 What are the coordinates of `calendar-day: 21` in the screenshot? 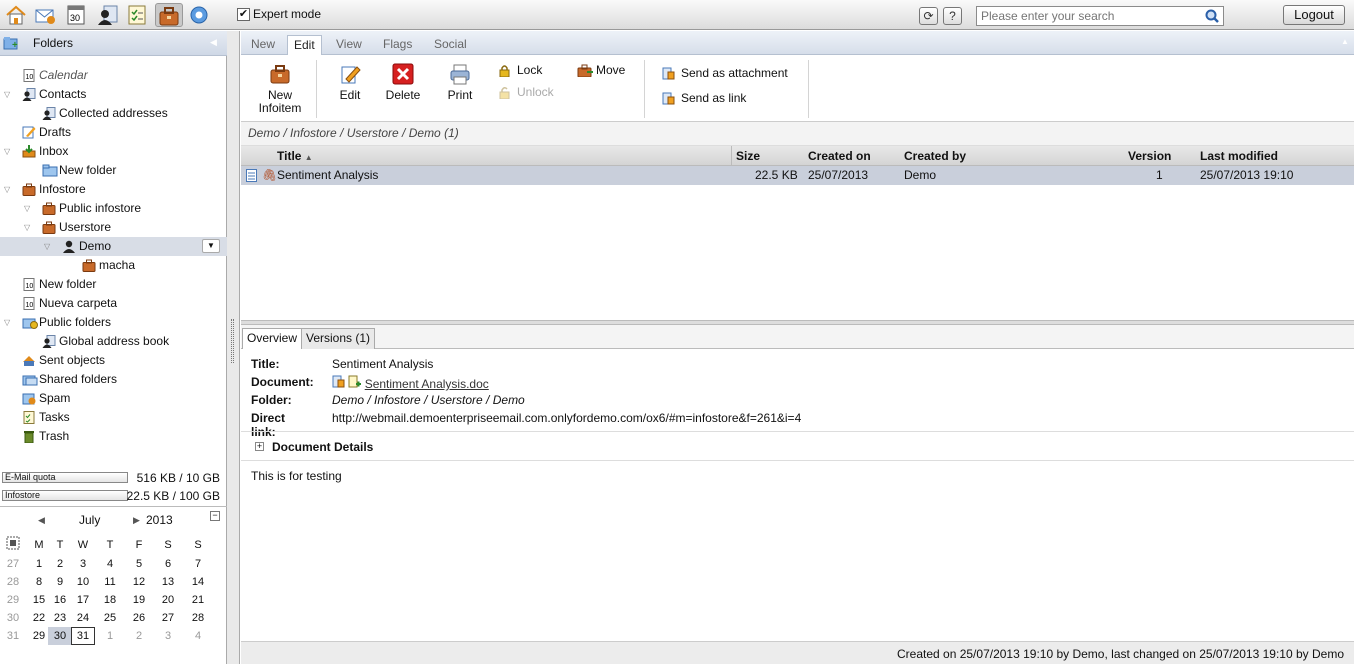 It's located at (198, 600).